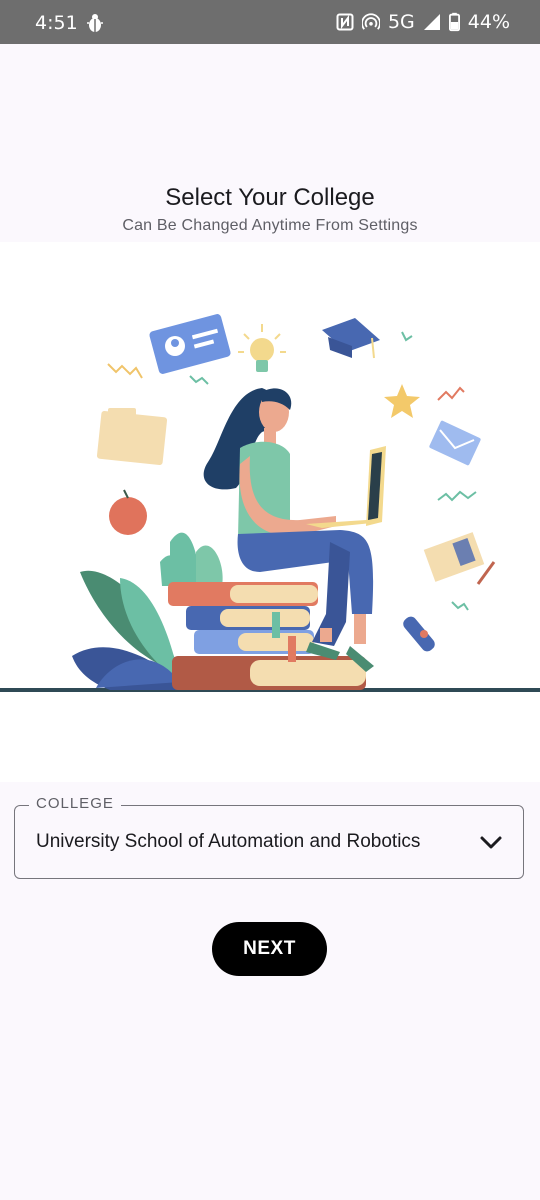 The height and width of the screenshot is (1200, 540). What do you see at coordinates (402, 401) in the screenshot?
I see `star-icon` at bounding box center [402, 401].